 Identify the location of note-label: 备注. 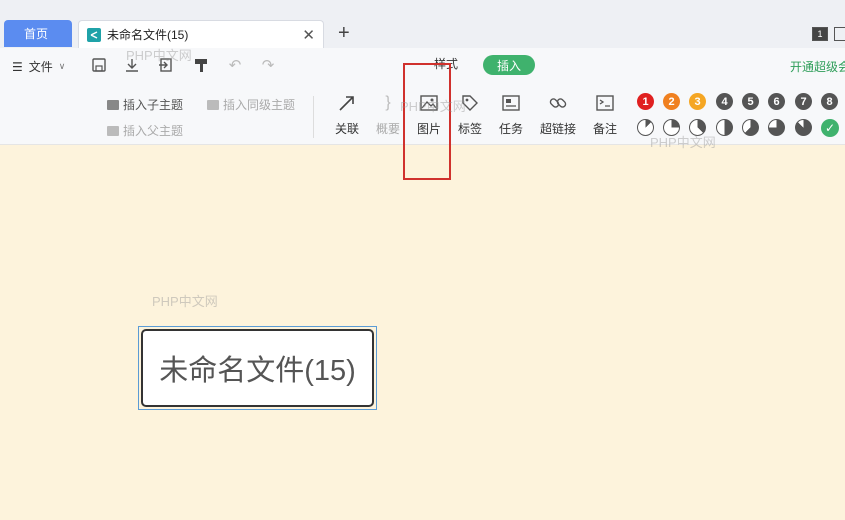
(604, 129).